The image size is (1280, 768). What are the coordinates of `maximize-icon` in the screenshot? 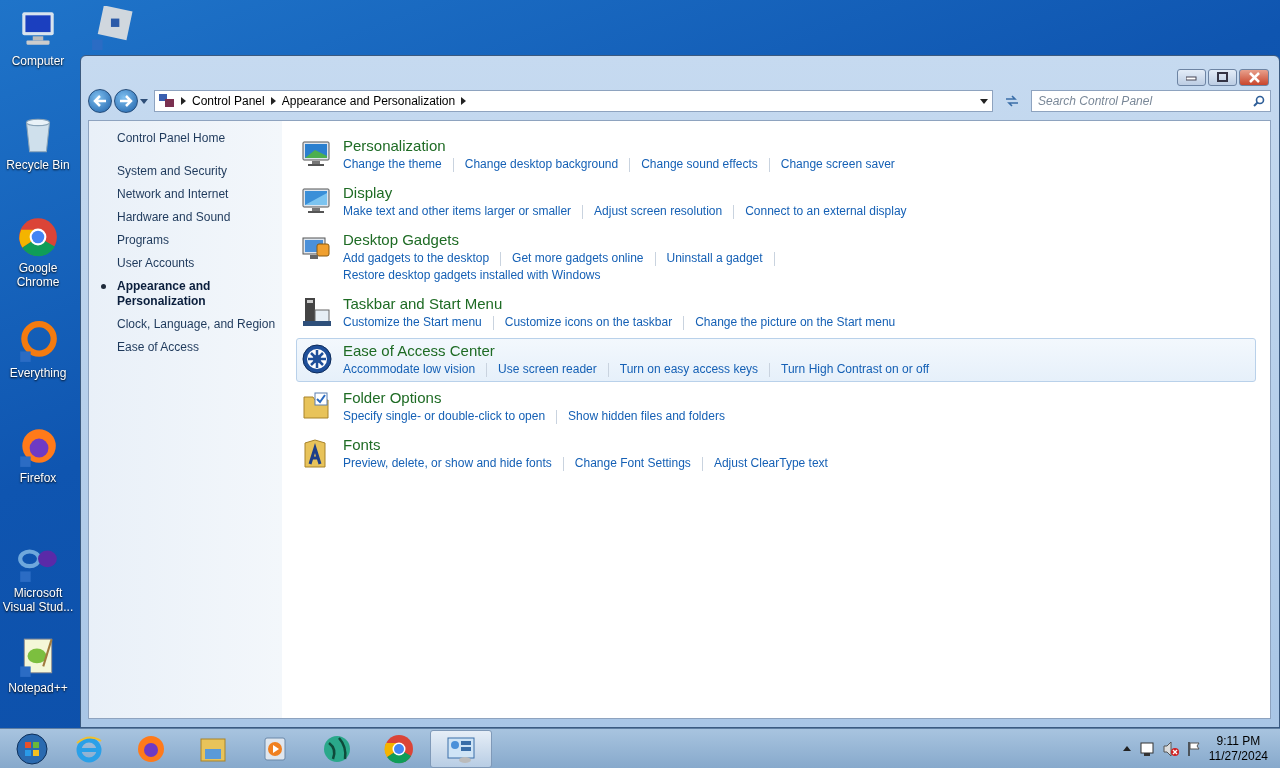 It's located at (1222, 77).